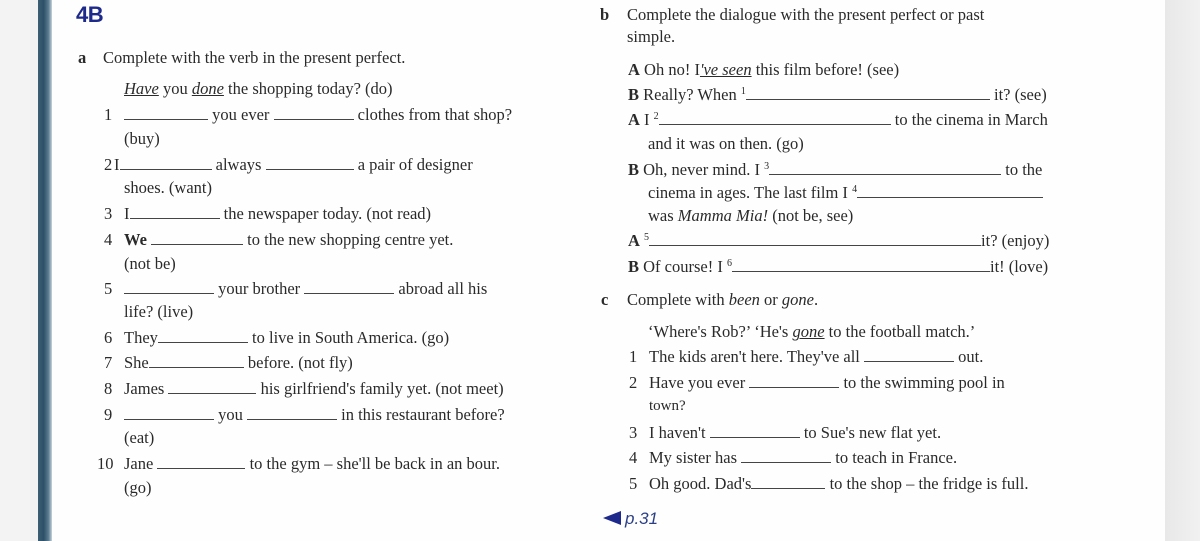  I want to click on item-a5: your brother abroad all his, so click(305, 289).